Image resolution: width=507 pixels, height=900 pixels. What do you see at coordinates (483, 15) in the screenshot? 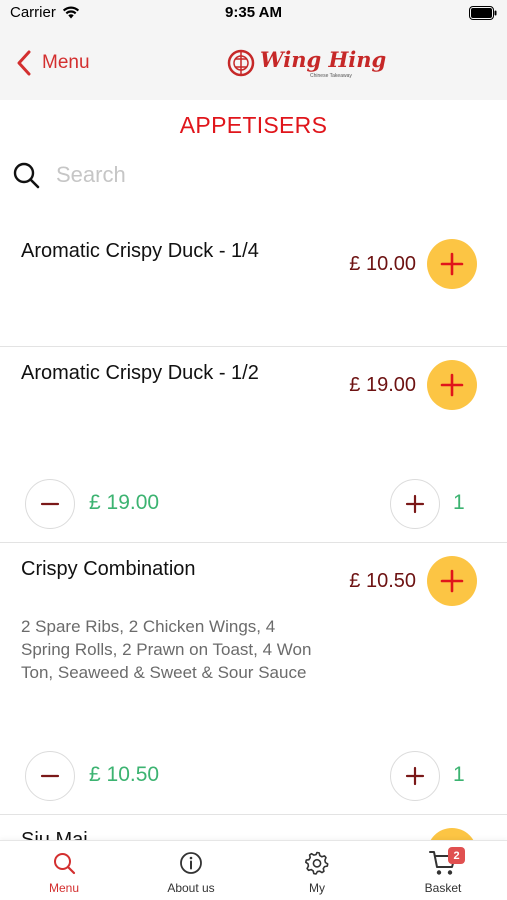
I see `battery-icon` at bounding box center [483, 15].